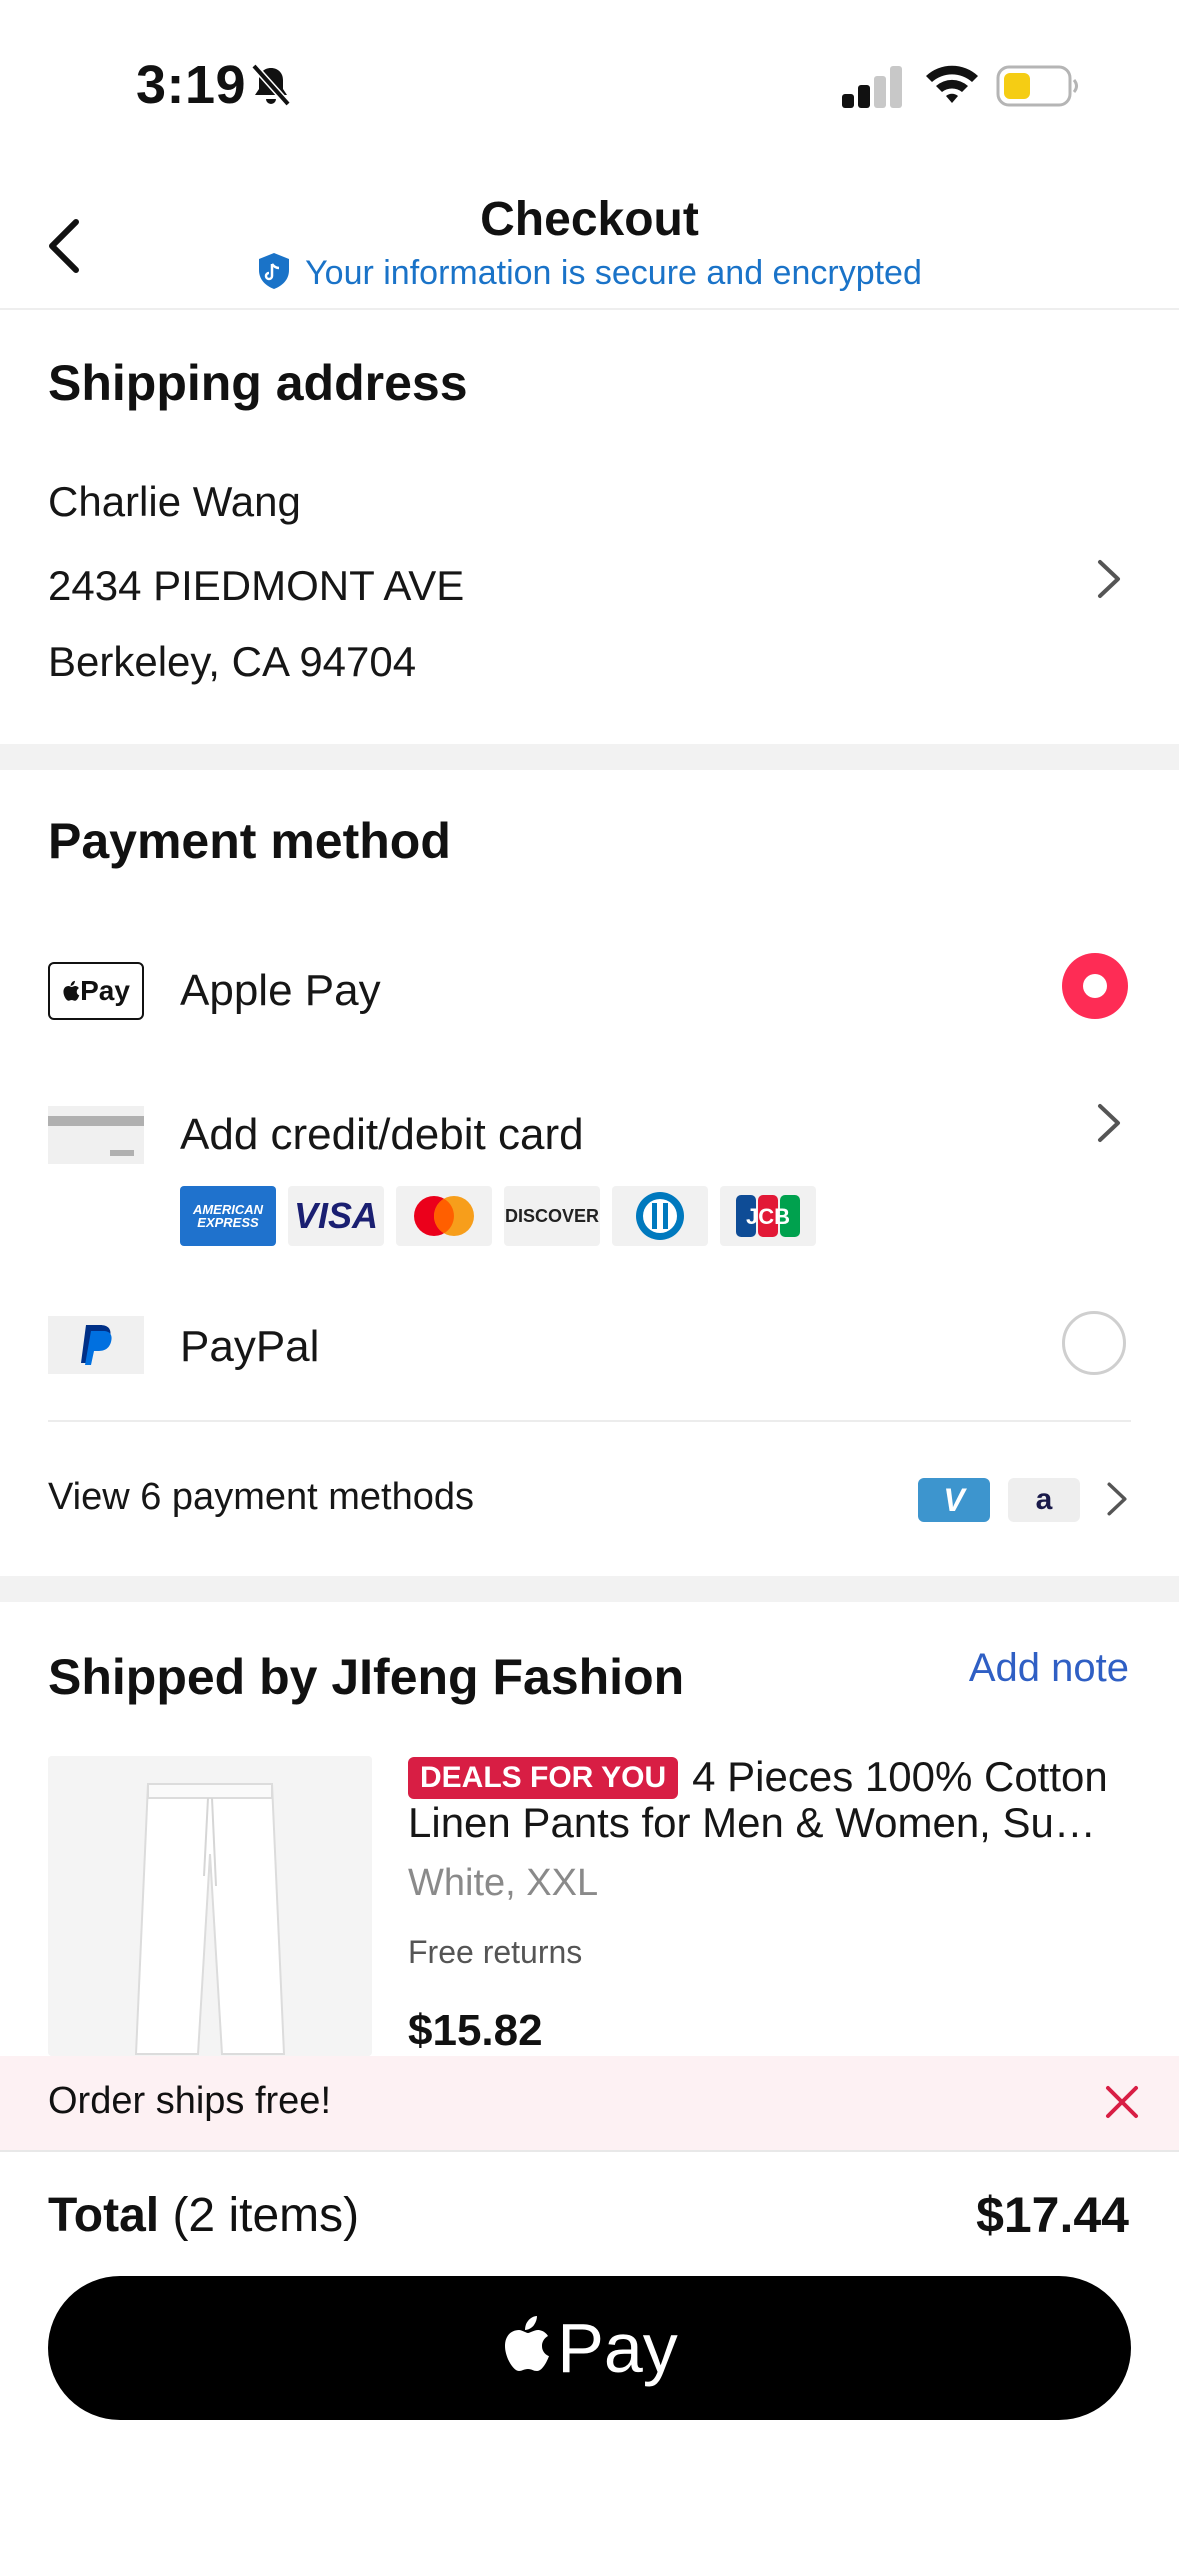 The image size is (1179, 2556). What do you see at coordinates (589, 1421) in the screenshot?
I see `divider` at bounding box center [589, 1421].